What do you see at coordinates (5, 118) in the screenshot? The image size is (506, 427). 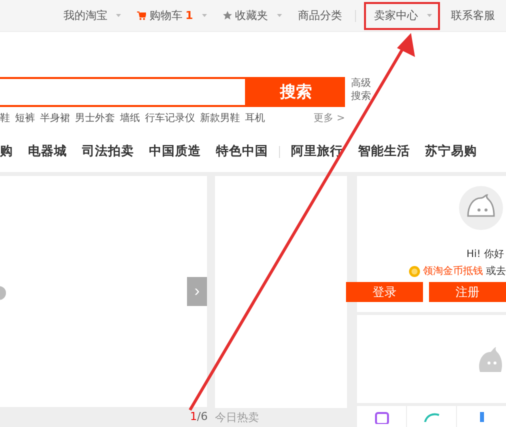 I see `hot-word-link: 鞋` at bounding box center [5, 118].